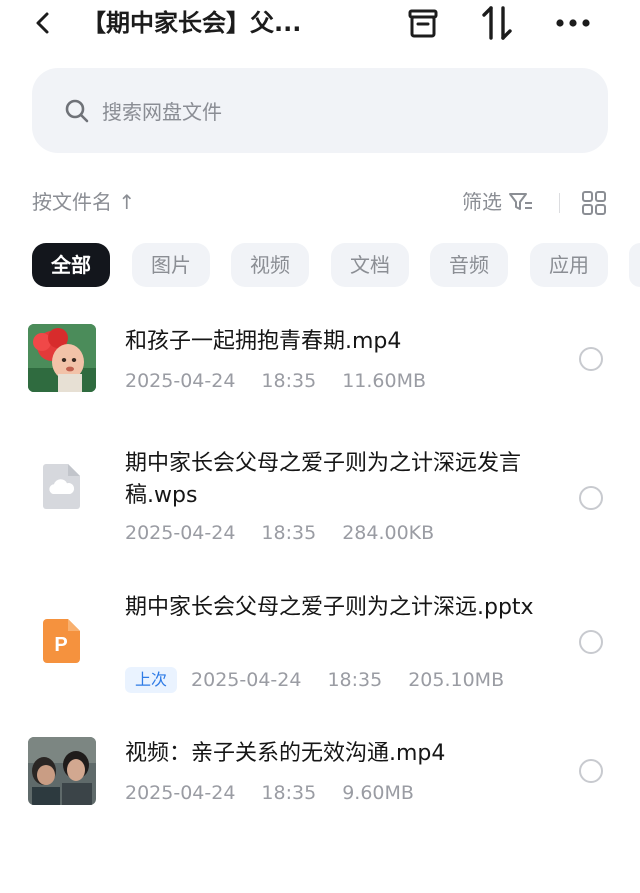 This screenshot has height=893, width=640. What do you see at coordinates (71, 265) in the screenshot?
I see `chip-all: 全部` at bounding box center [71, 265].